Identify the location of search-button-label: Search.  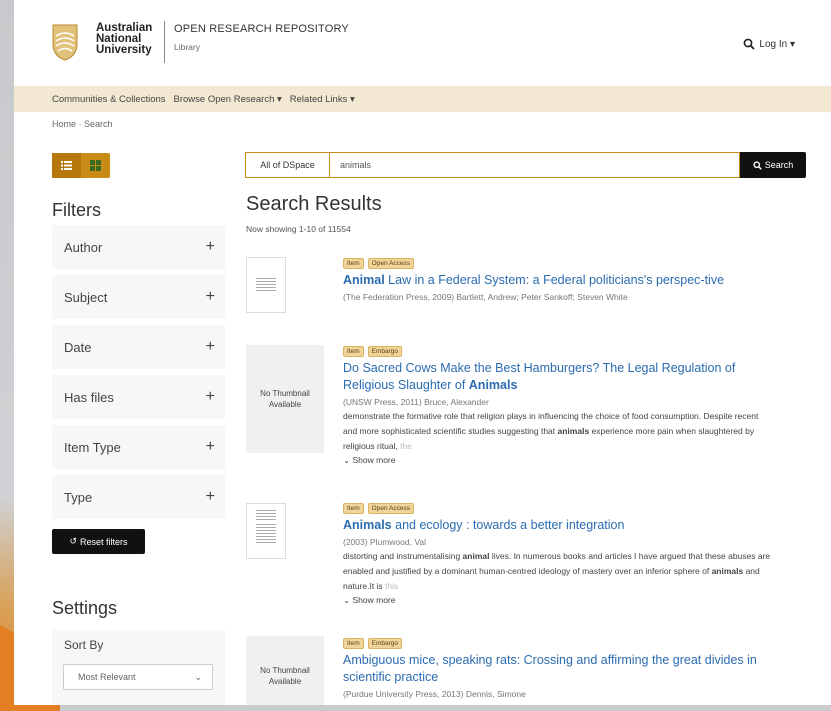
(779, 165).